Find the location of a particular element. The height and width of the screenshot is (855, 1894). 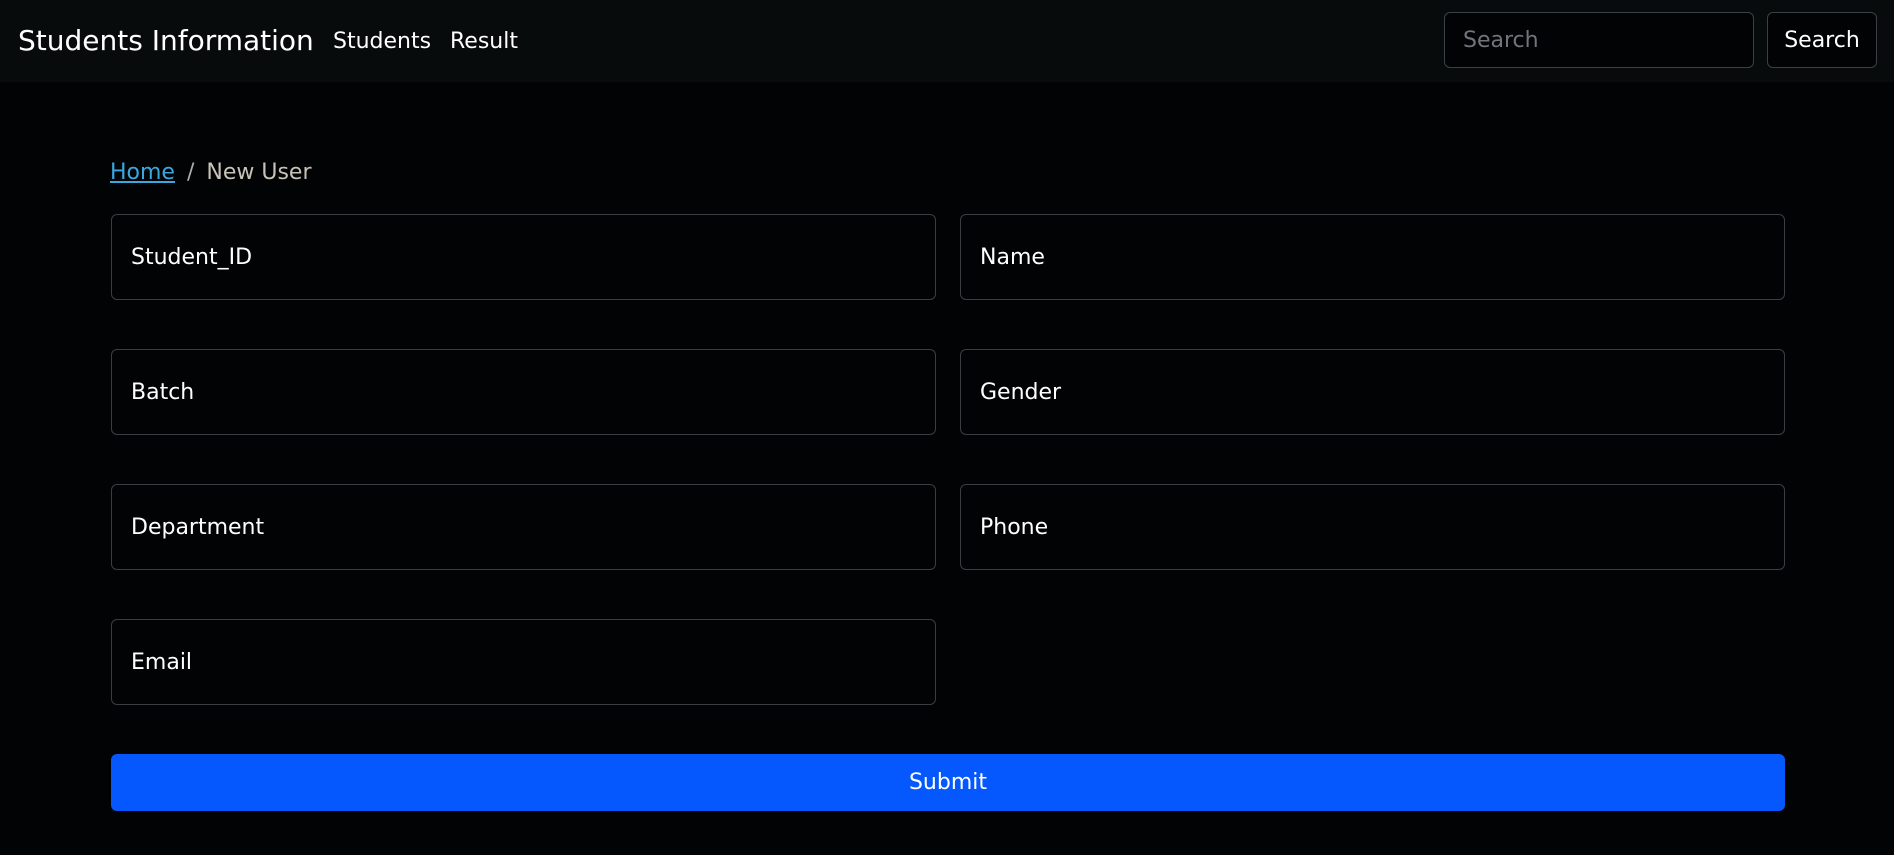

email-field-wrapper is located at coordinates (523, 662).